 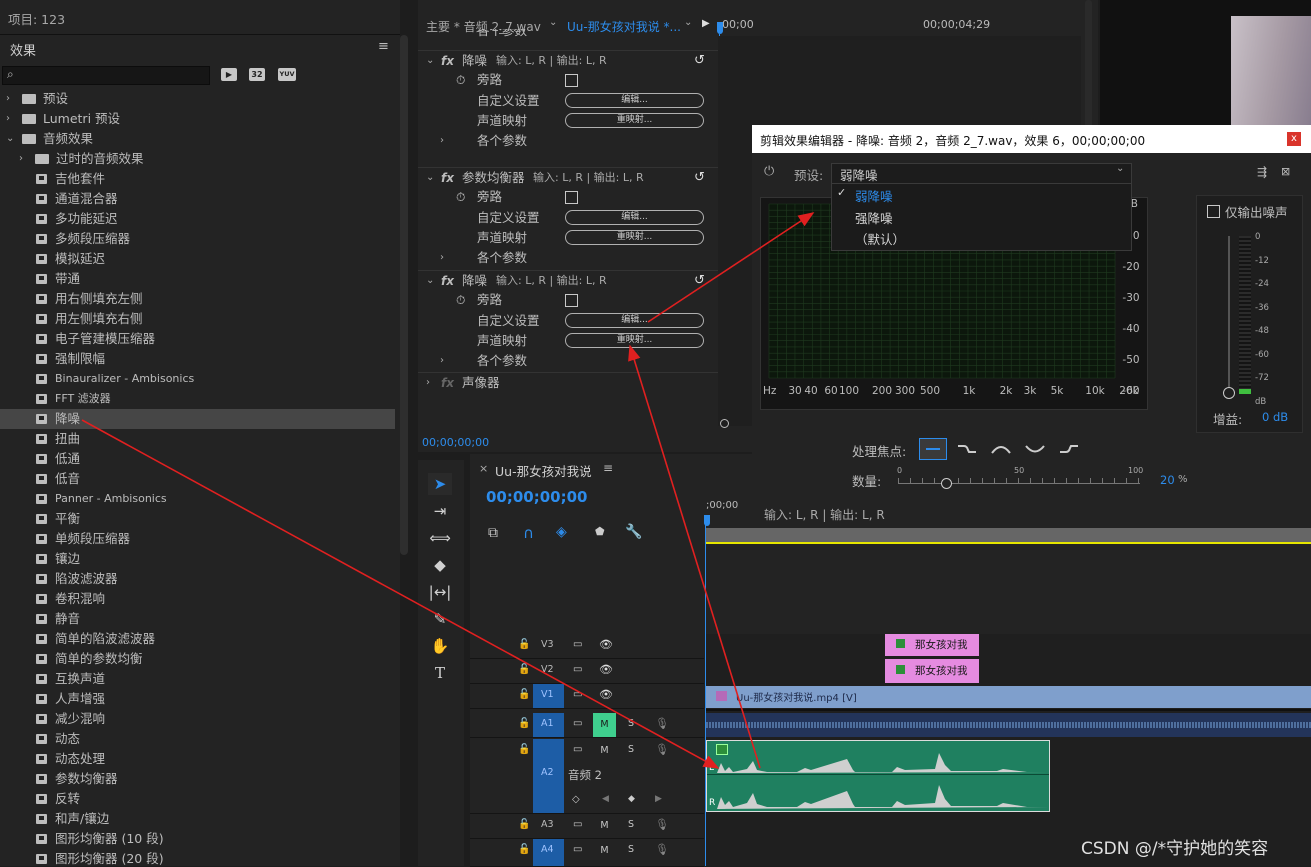 I want to click on keyframe-nav-icon: ◇, so click(x=576, y=799).